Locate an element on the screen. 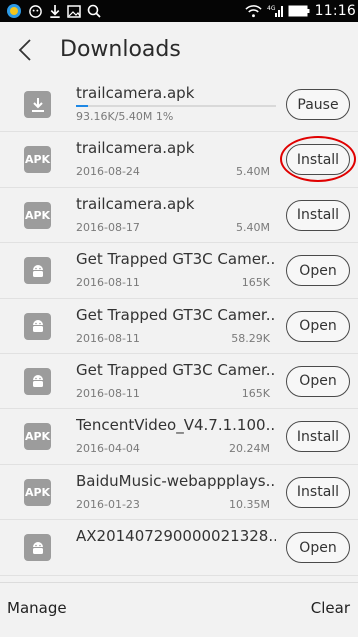 This screenshot has height=637, width=358. back-button is located at coordinates (25, 50).